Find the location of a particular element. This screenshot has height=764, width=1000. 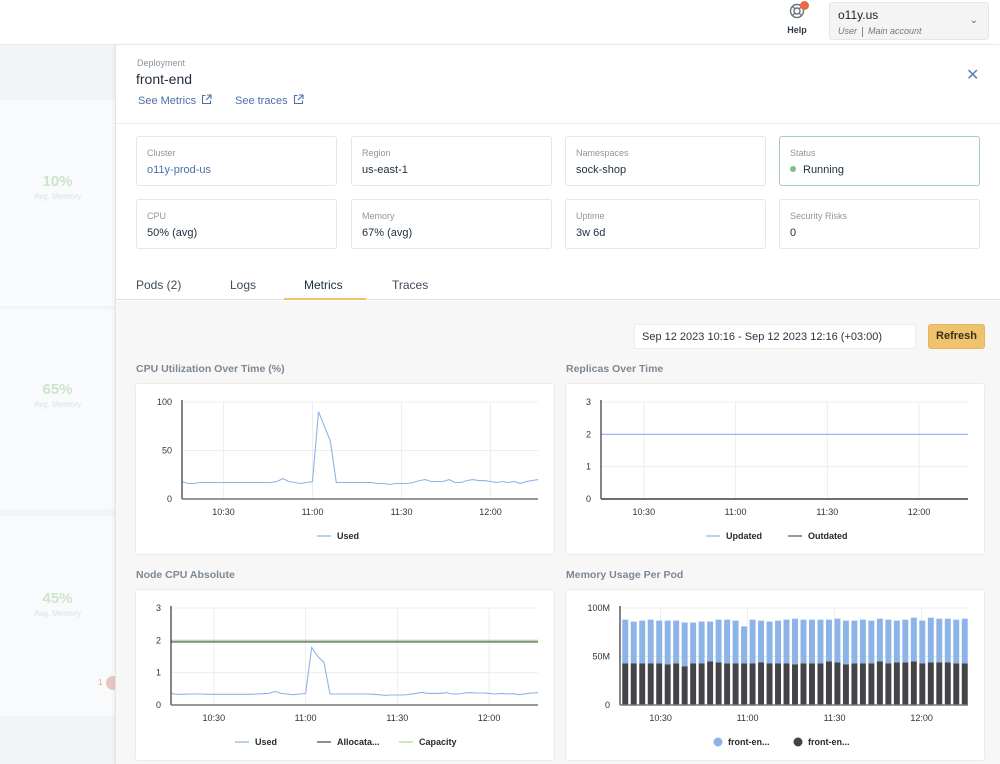

page-title: front-end is located at coordinates (164, 79).